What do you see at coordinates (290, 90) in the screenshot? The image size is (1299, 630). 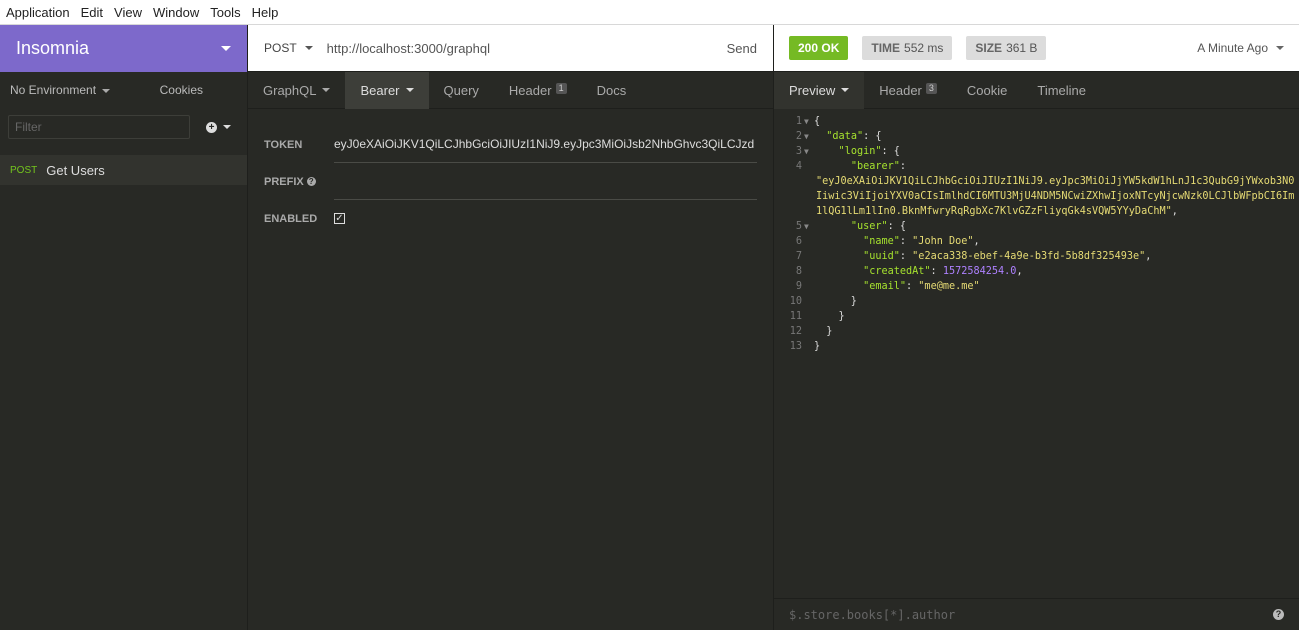 I see `tab-label: GraphQL` at bounding box center [290, 90].